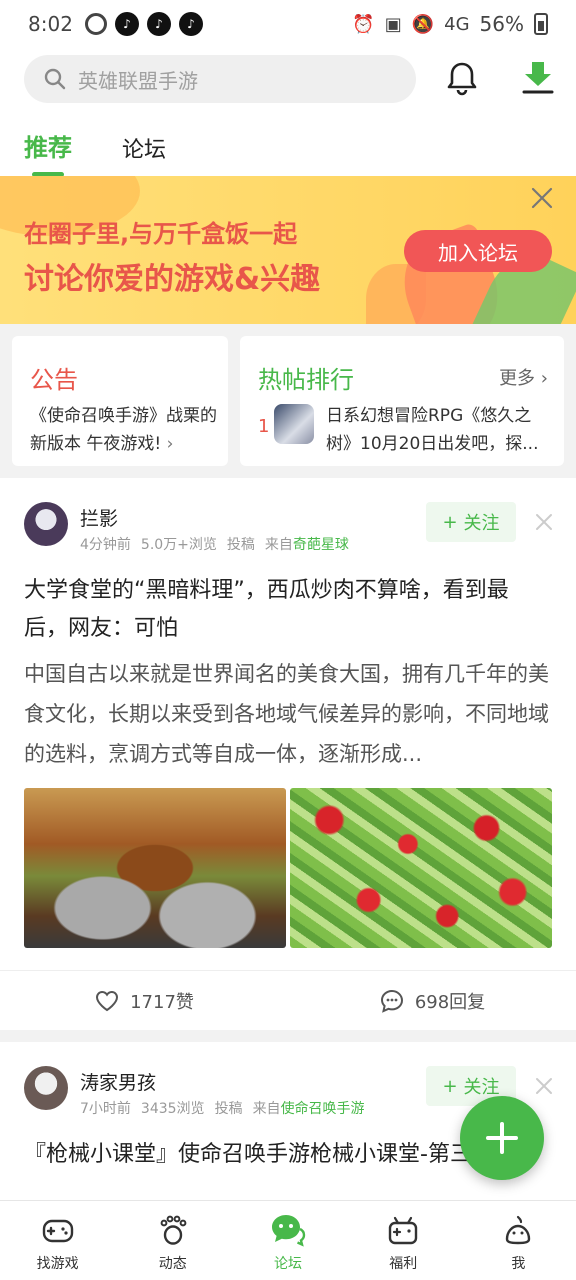 The width and height of the screenshot is (576, 1280). What do you see at coordinates (288, 970) in the screenshot?
I see `divider` at bounding box center [288, 970].